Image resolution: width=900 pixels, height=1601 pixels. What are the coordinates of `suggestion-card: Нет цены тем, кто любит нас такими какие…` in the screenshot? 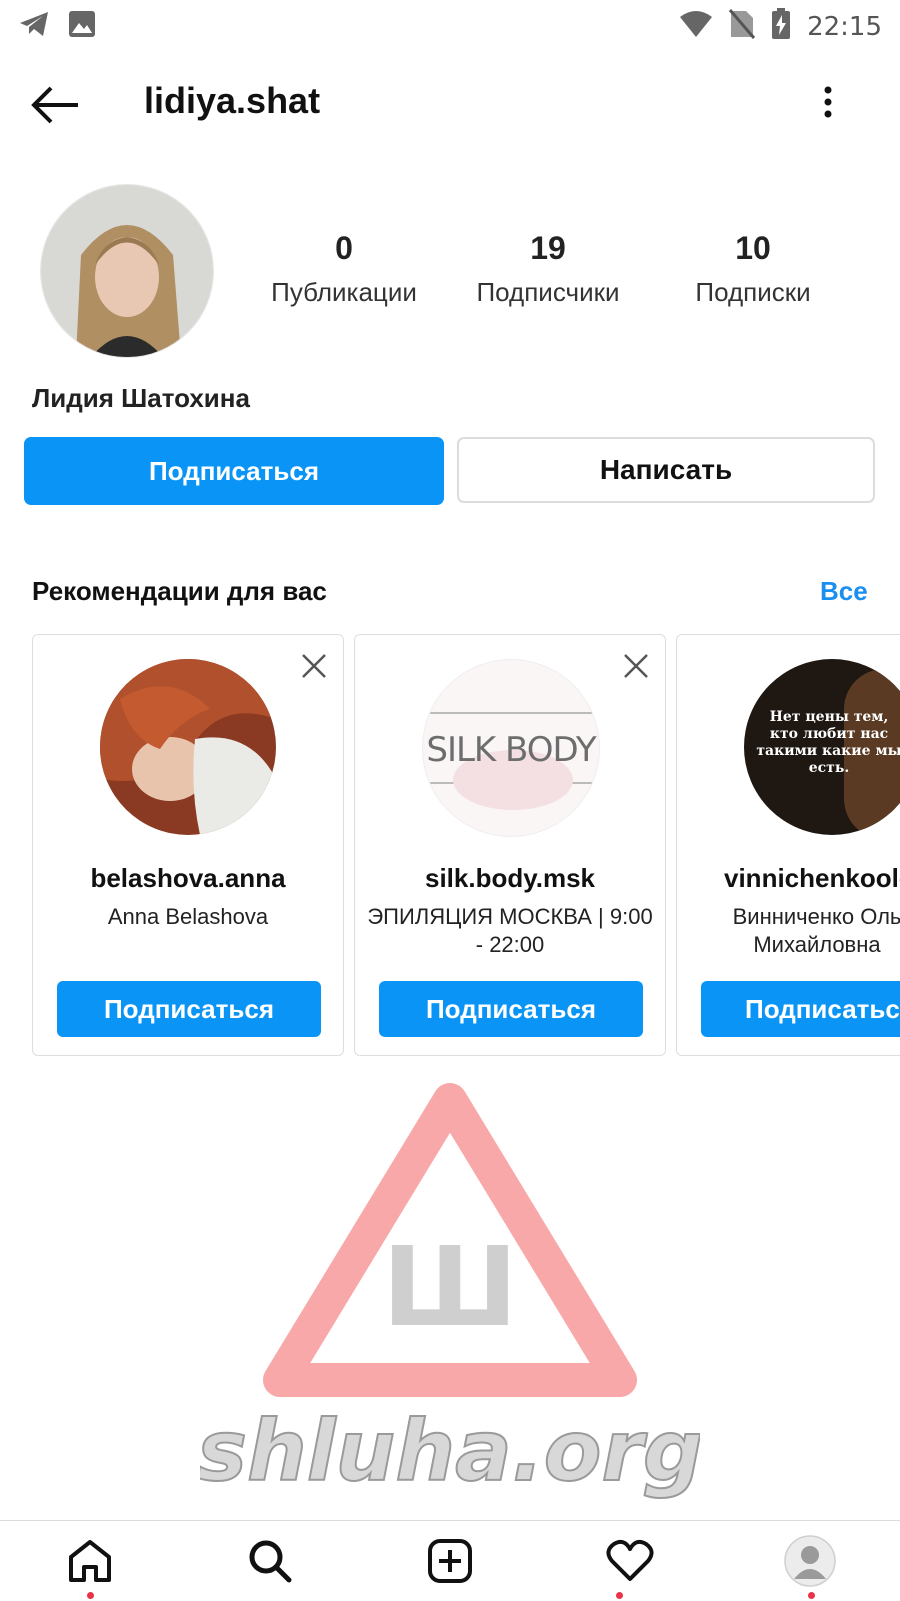 It's located at (788, 845).